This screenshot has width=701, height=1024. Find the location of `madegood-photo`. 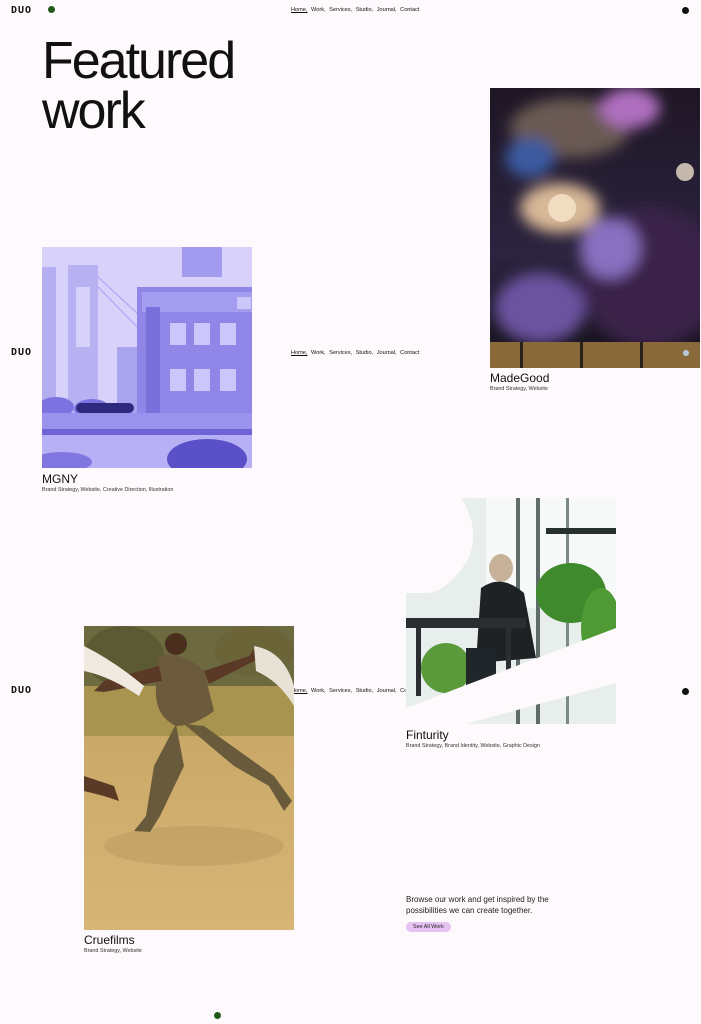

madegood-photo is located at coordinates (595, 228).